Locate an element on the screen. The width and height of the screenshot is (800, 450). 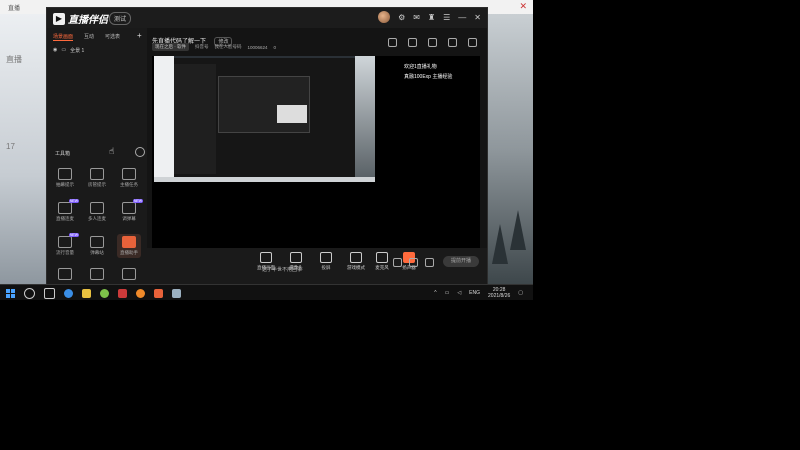
avatar is located at coordinates (384, 17).